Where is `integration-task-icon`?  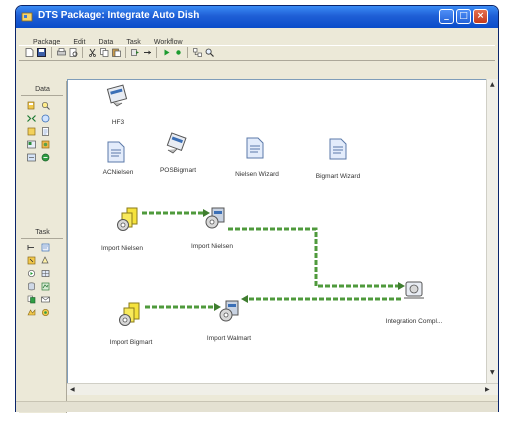
integration-task-icon is located at coordinates (414, 290).